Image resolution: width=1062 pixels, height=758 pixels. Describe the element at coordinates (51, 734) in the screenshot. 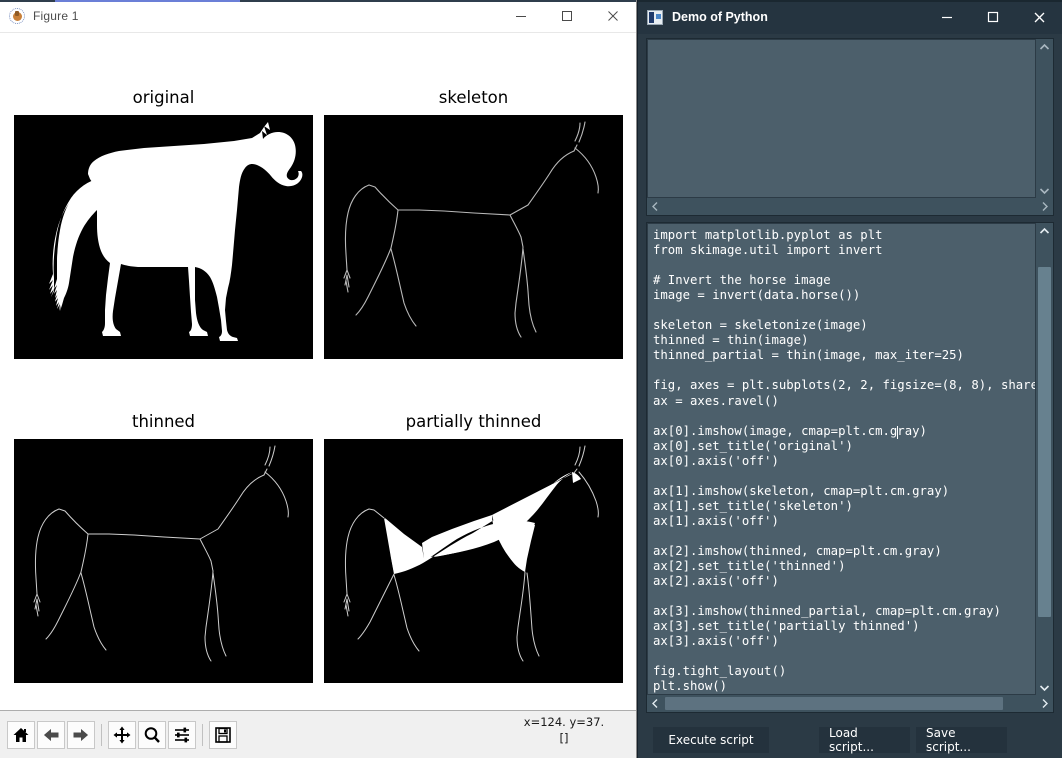

I see `back-arrow-icon` at that location.